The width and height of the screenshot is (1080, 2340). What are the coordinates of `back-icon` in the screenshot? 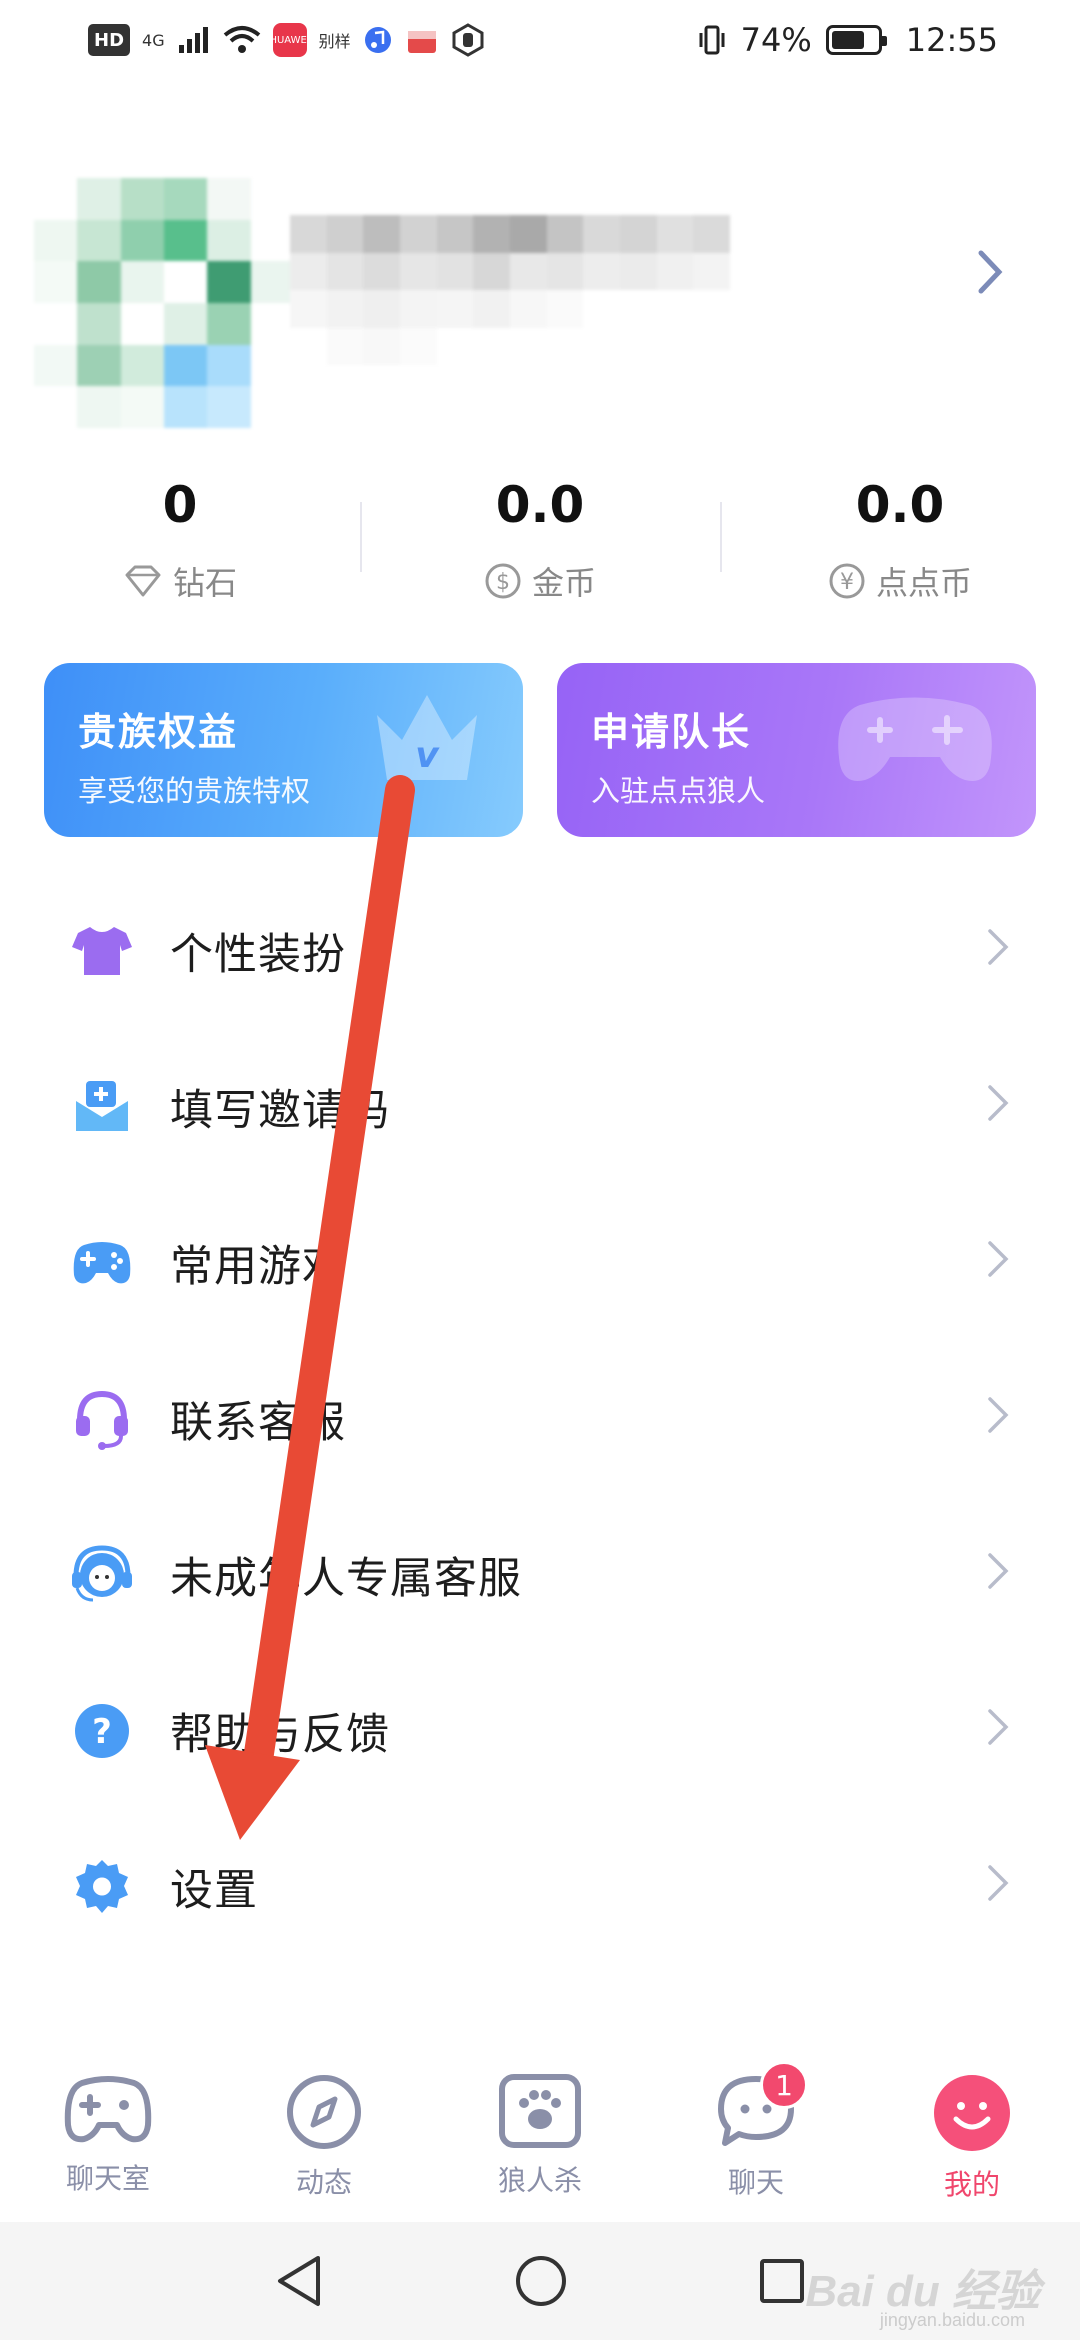 It's located at (299, 2281).